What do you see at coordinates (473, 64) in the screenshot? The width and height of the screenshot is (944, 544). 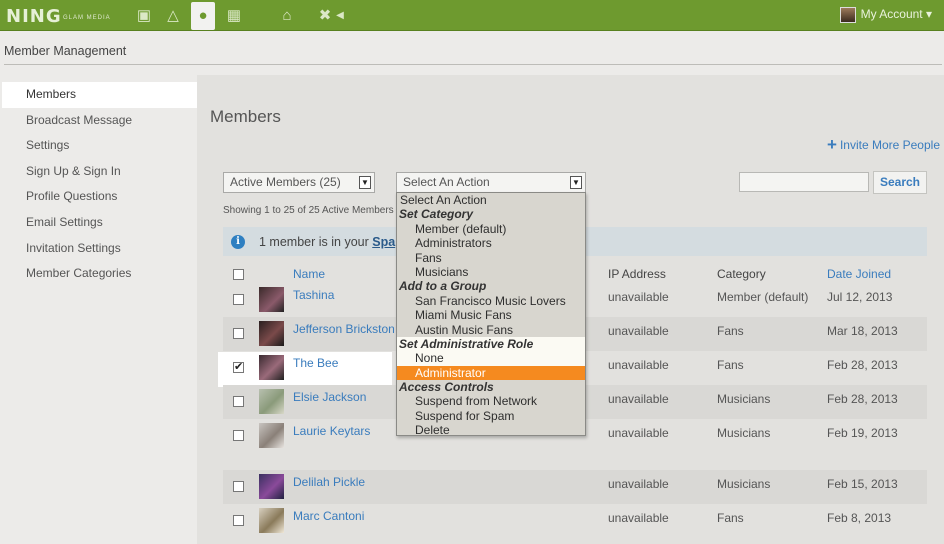 I see `divider` at bounding box center [473, 64].